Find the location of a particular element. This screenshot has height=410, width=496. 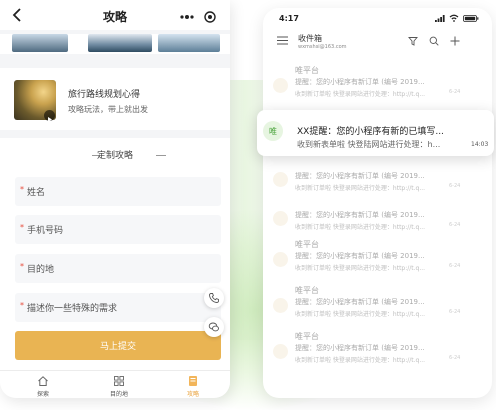

chat-icon is located at coordinates (213, 327).